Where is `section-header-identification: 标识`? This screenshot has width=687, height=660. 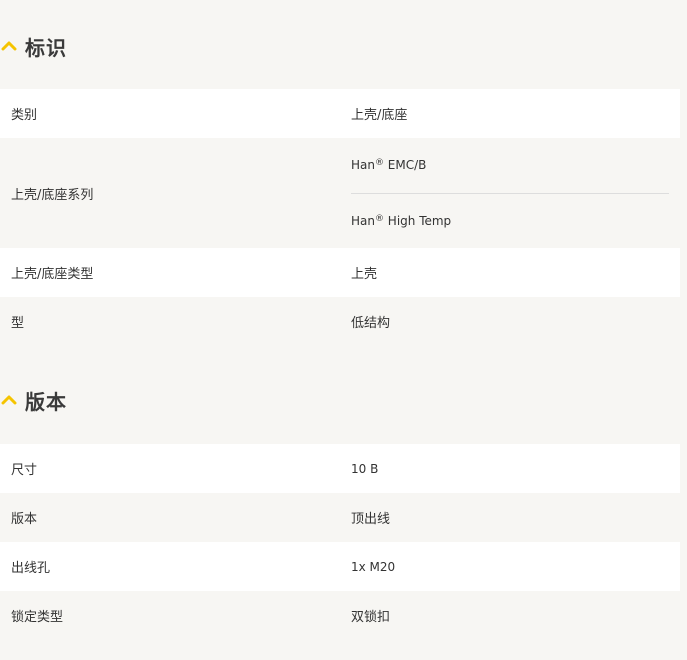
section-header-identification: 标识 is located at coordinates (33, 46).